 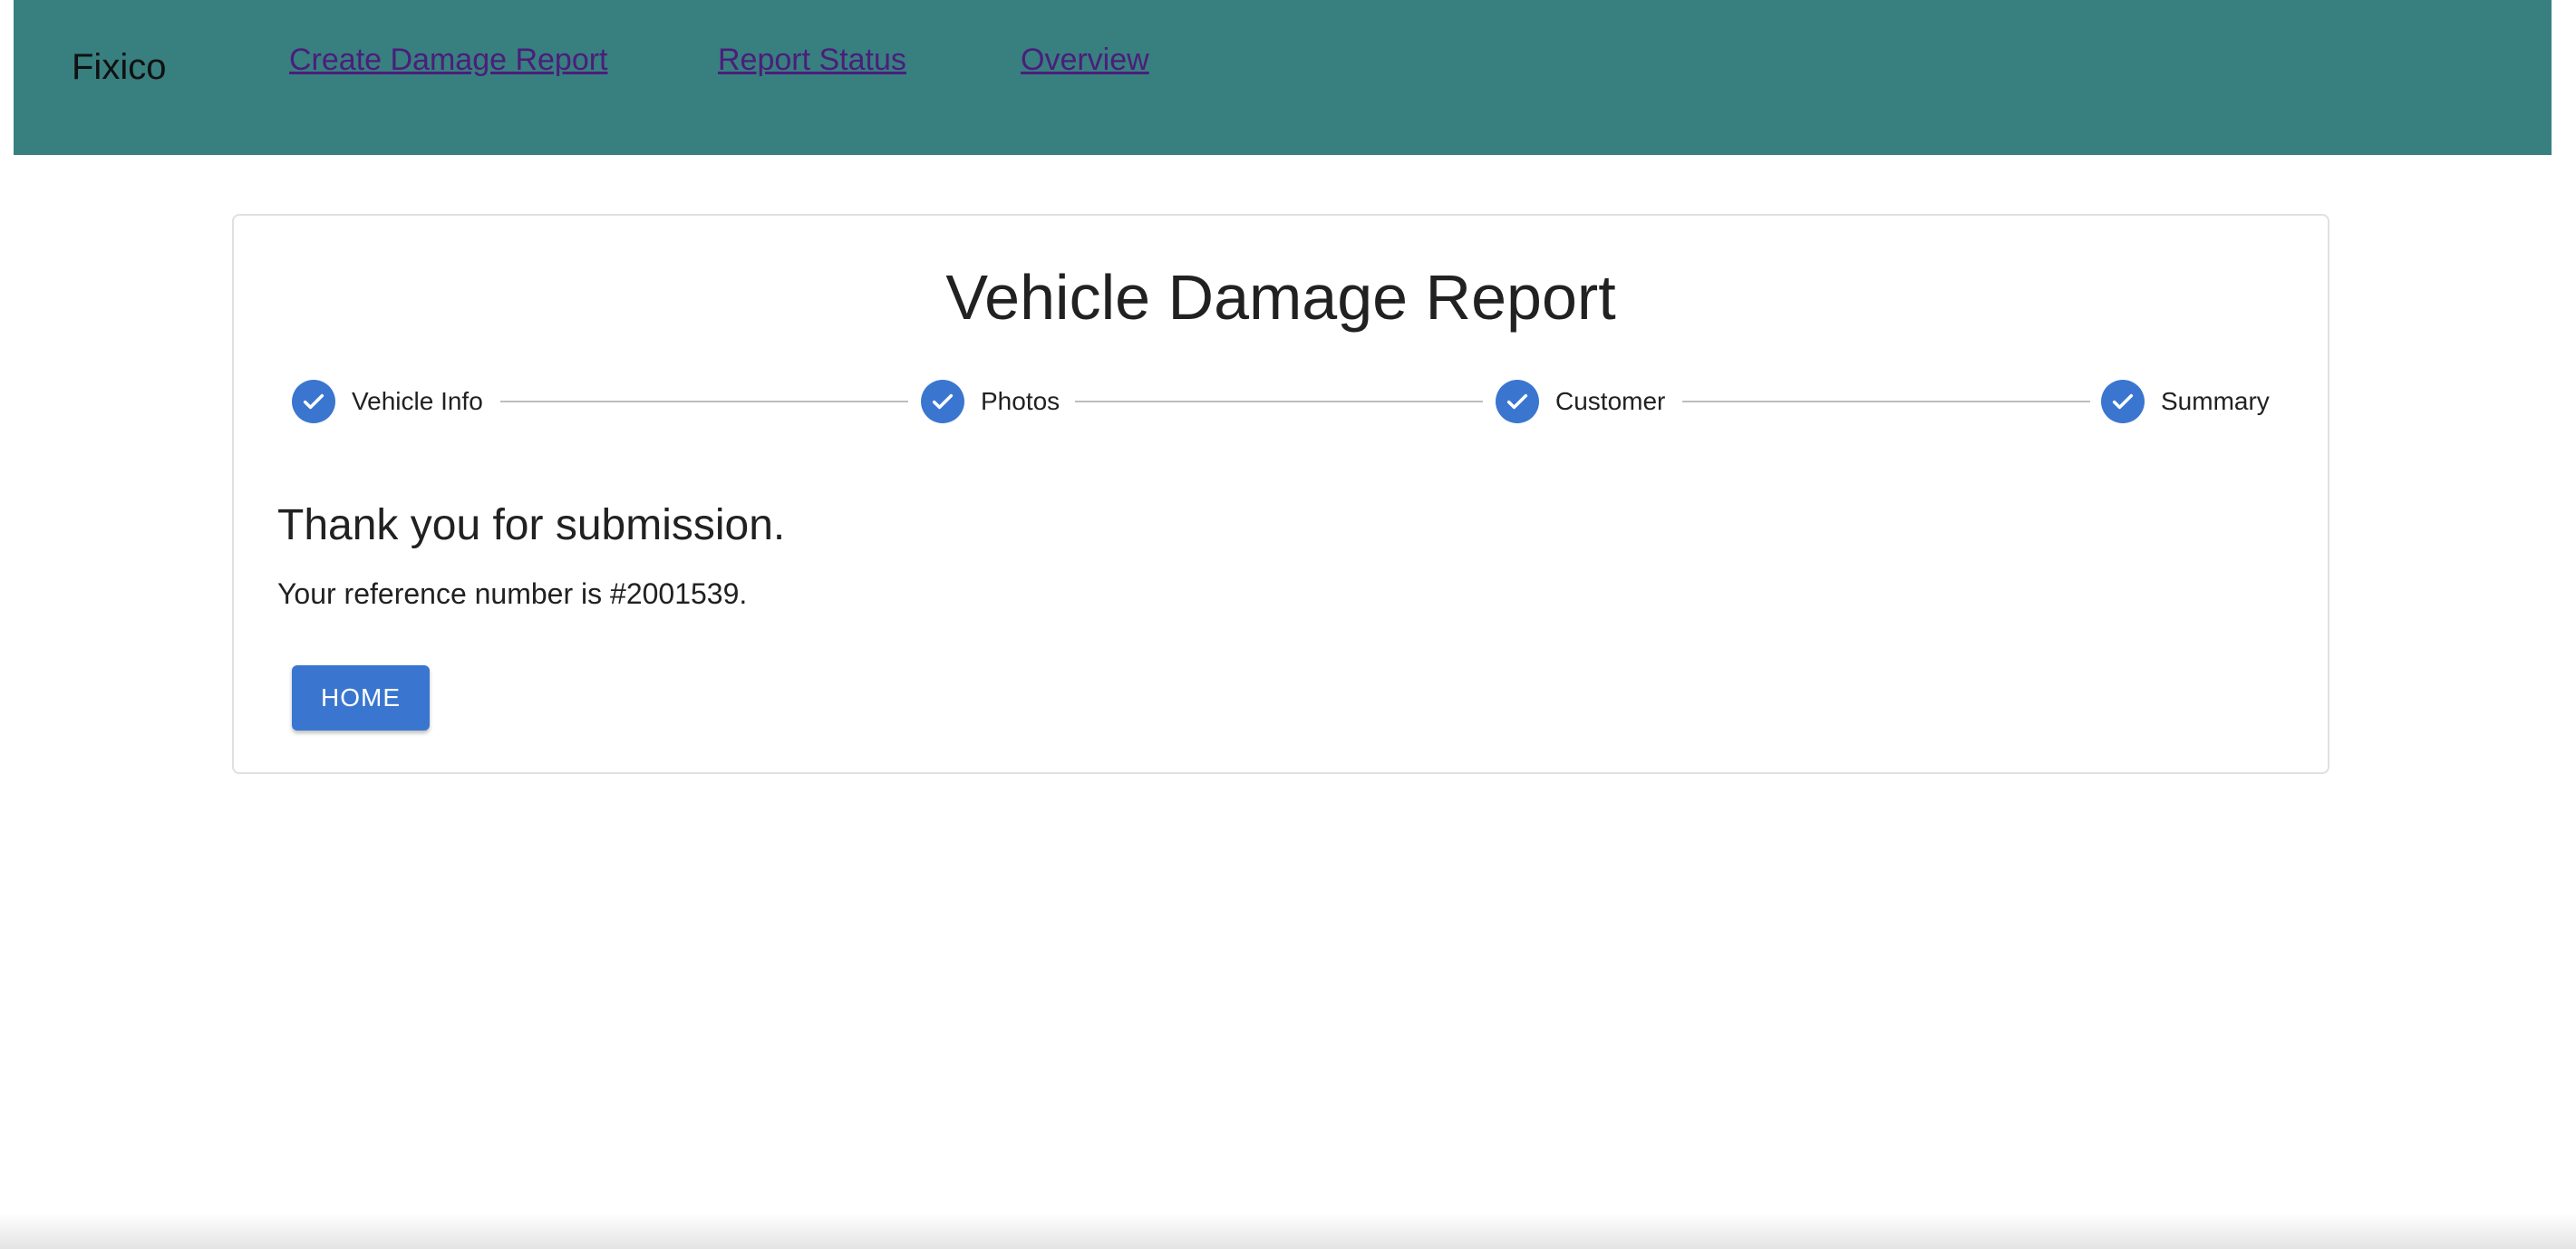 What do you see at coordinates (1280, 298) in the screenshot?
I see `page-title: Vehicle Damage Report` at bounding box center [1280, 298].